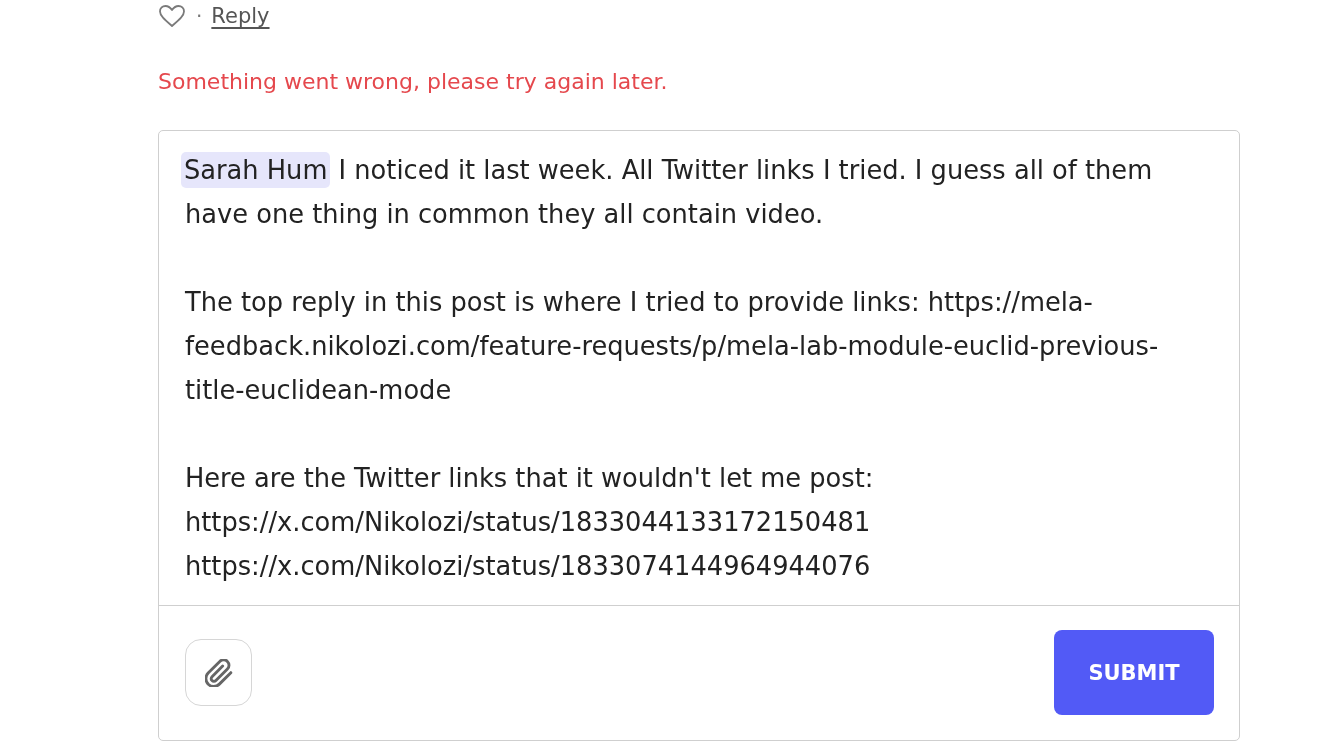  What do you see at coordinates (672, 346) in the screenshot?
I see `comment-text: The top reply in this post is where I tried to provide links: https://mela-feedback.nikolozi.com/feature-requests/p/mela-lab-module-euclid-previous-title-euclidean-mode` at bounding box center [672, 346].